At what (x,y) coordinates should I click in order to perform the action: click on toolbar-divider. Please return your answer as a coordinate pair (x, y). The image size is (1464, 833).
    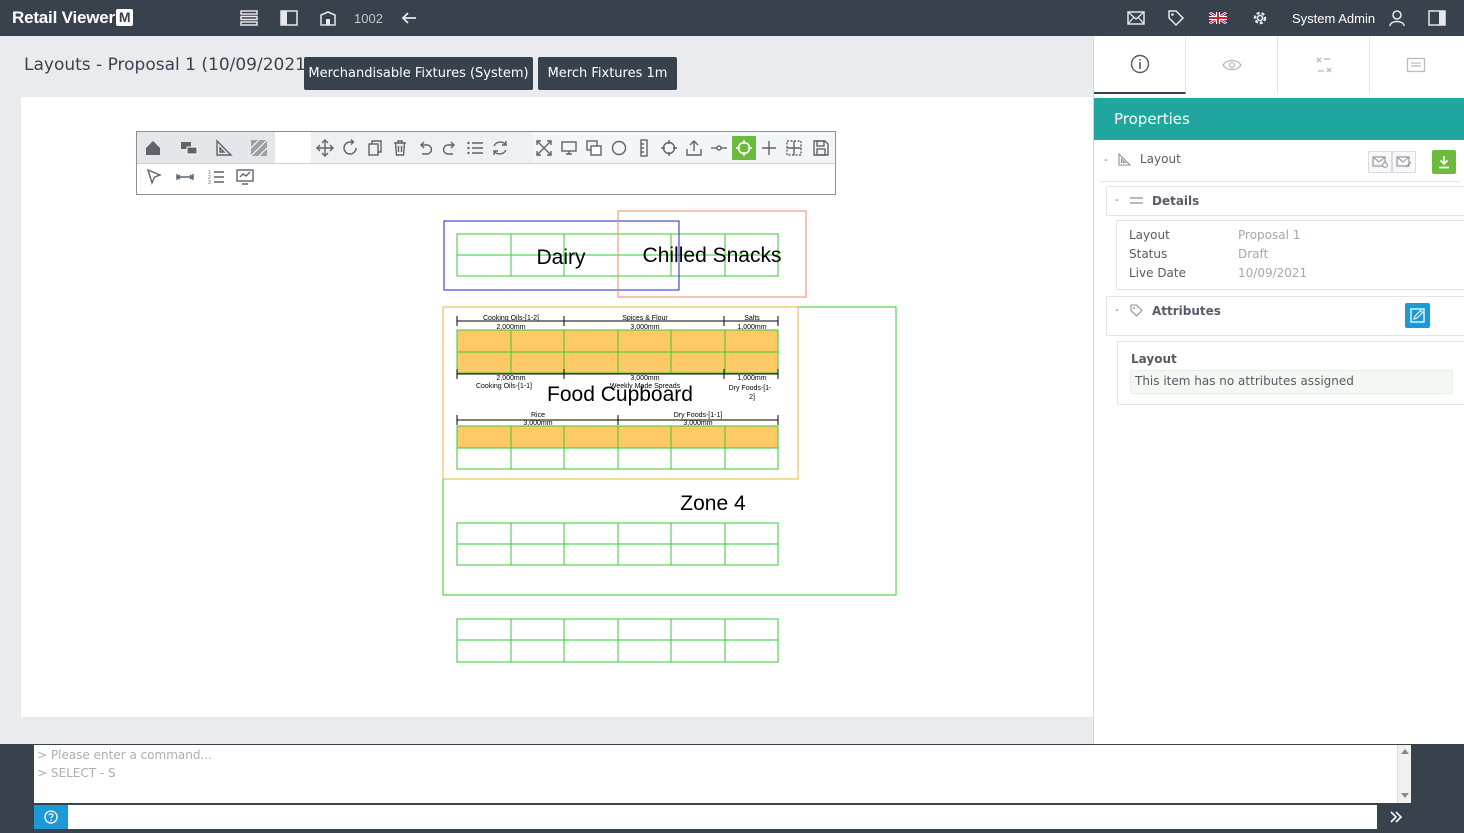
    Looking at the image, I should click on (486, 163).